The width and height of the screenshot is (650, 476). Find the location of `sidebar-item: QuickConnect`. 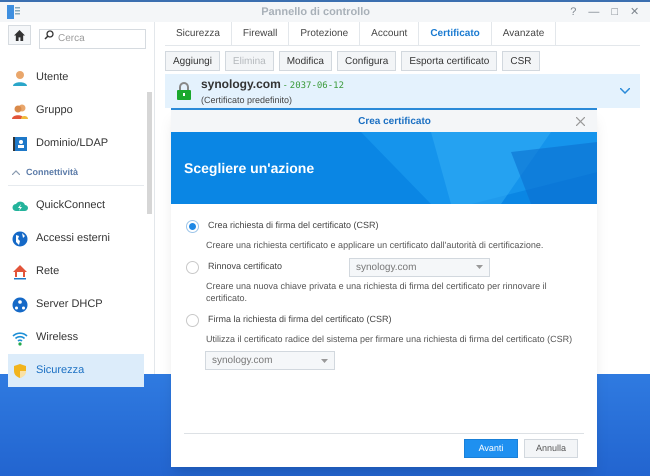

sidebar-item: QuickConnect is located at coordinates (76, 205).